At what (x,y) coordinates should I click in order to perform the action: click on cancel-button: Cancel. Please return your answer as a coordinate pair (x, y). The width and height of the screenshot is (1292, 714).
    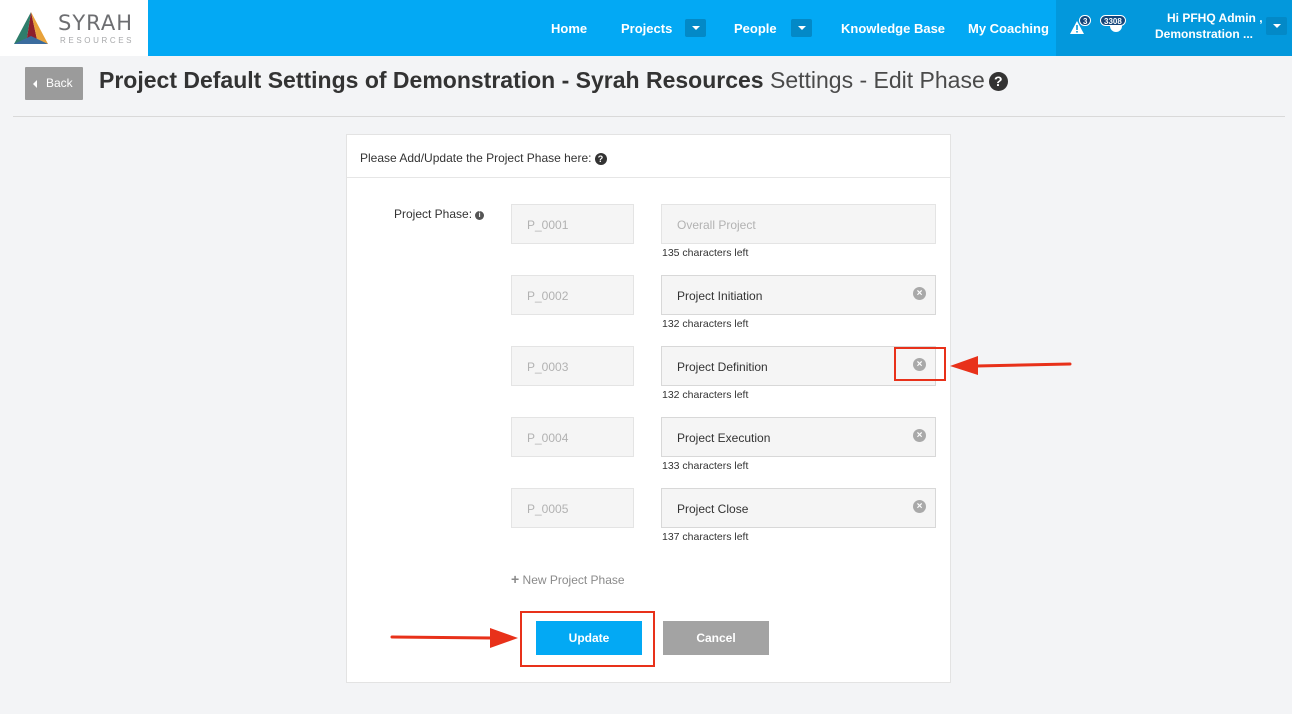
    Looking at the image, I should click on (716, 638).